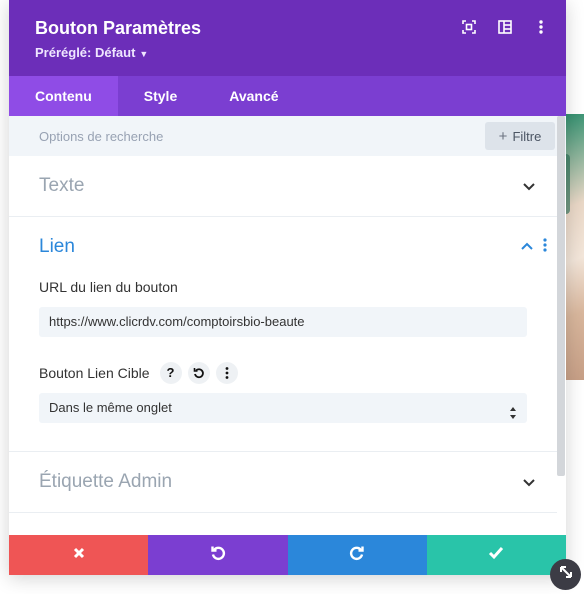 Image resolution: width=584 pixels, height=594 pixels. I want to click on modal-footer, so click(287, 555).